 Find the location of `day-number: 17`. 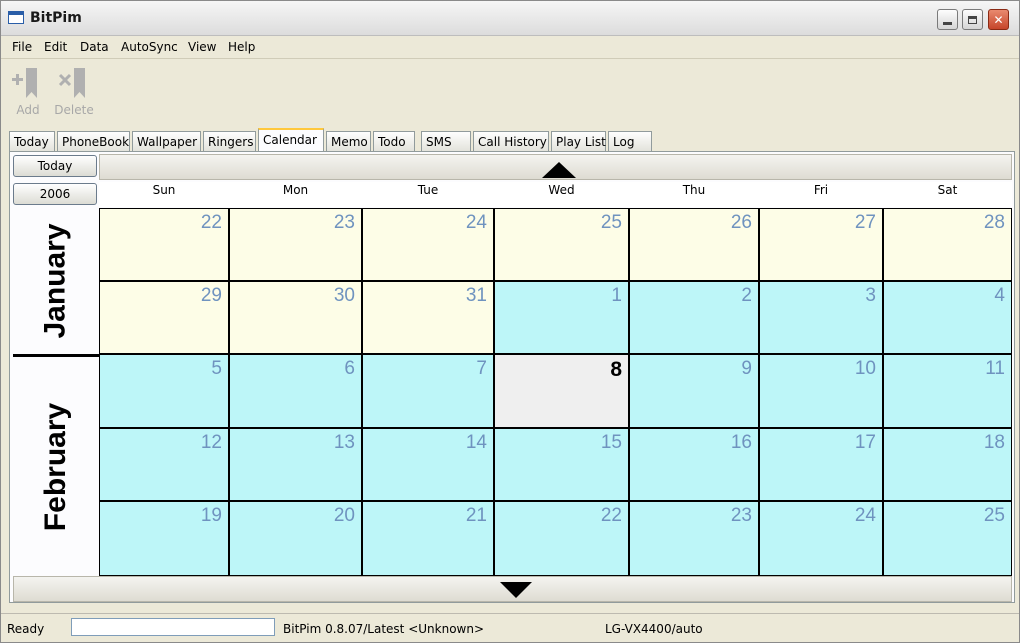

day-number: 17 is located at coordinates (865, 442).